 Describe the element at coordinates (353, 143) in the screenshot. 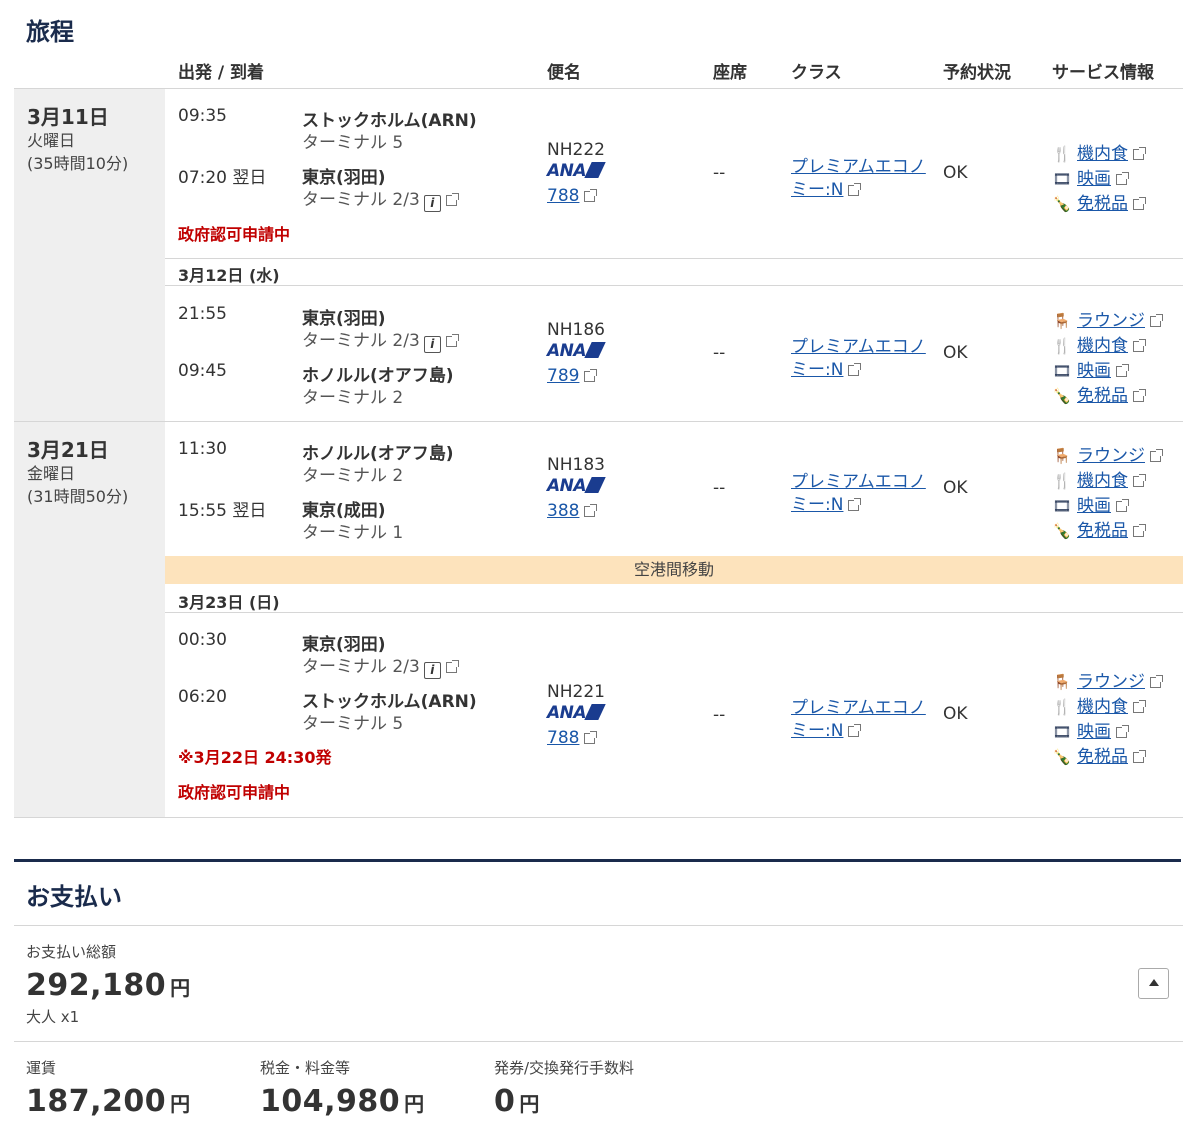

I see `dep-terminal: ターミナル 5` at that location.